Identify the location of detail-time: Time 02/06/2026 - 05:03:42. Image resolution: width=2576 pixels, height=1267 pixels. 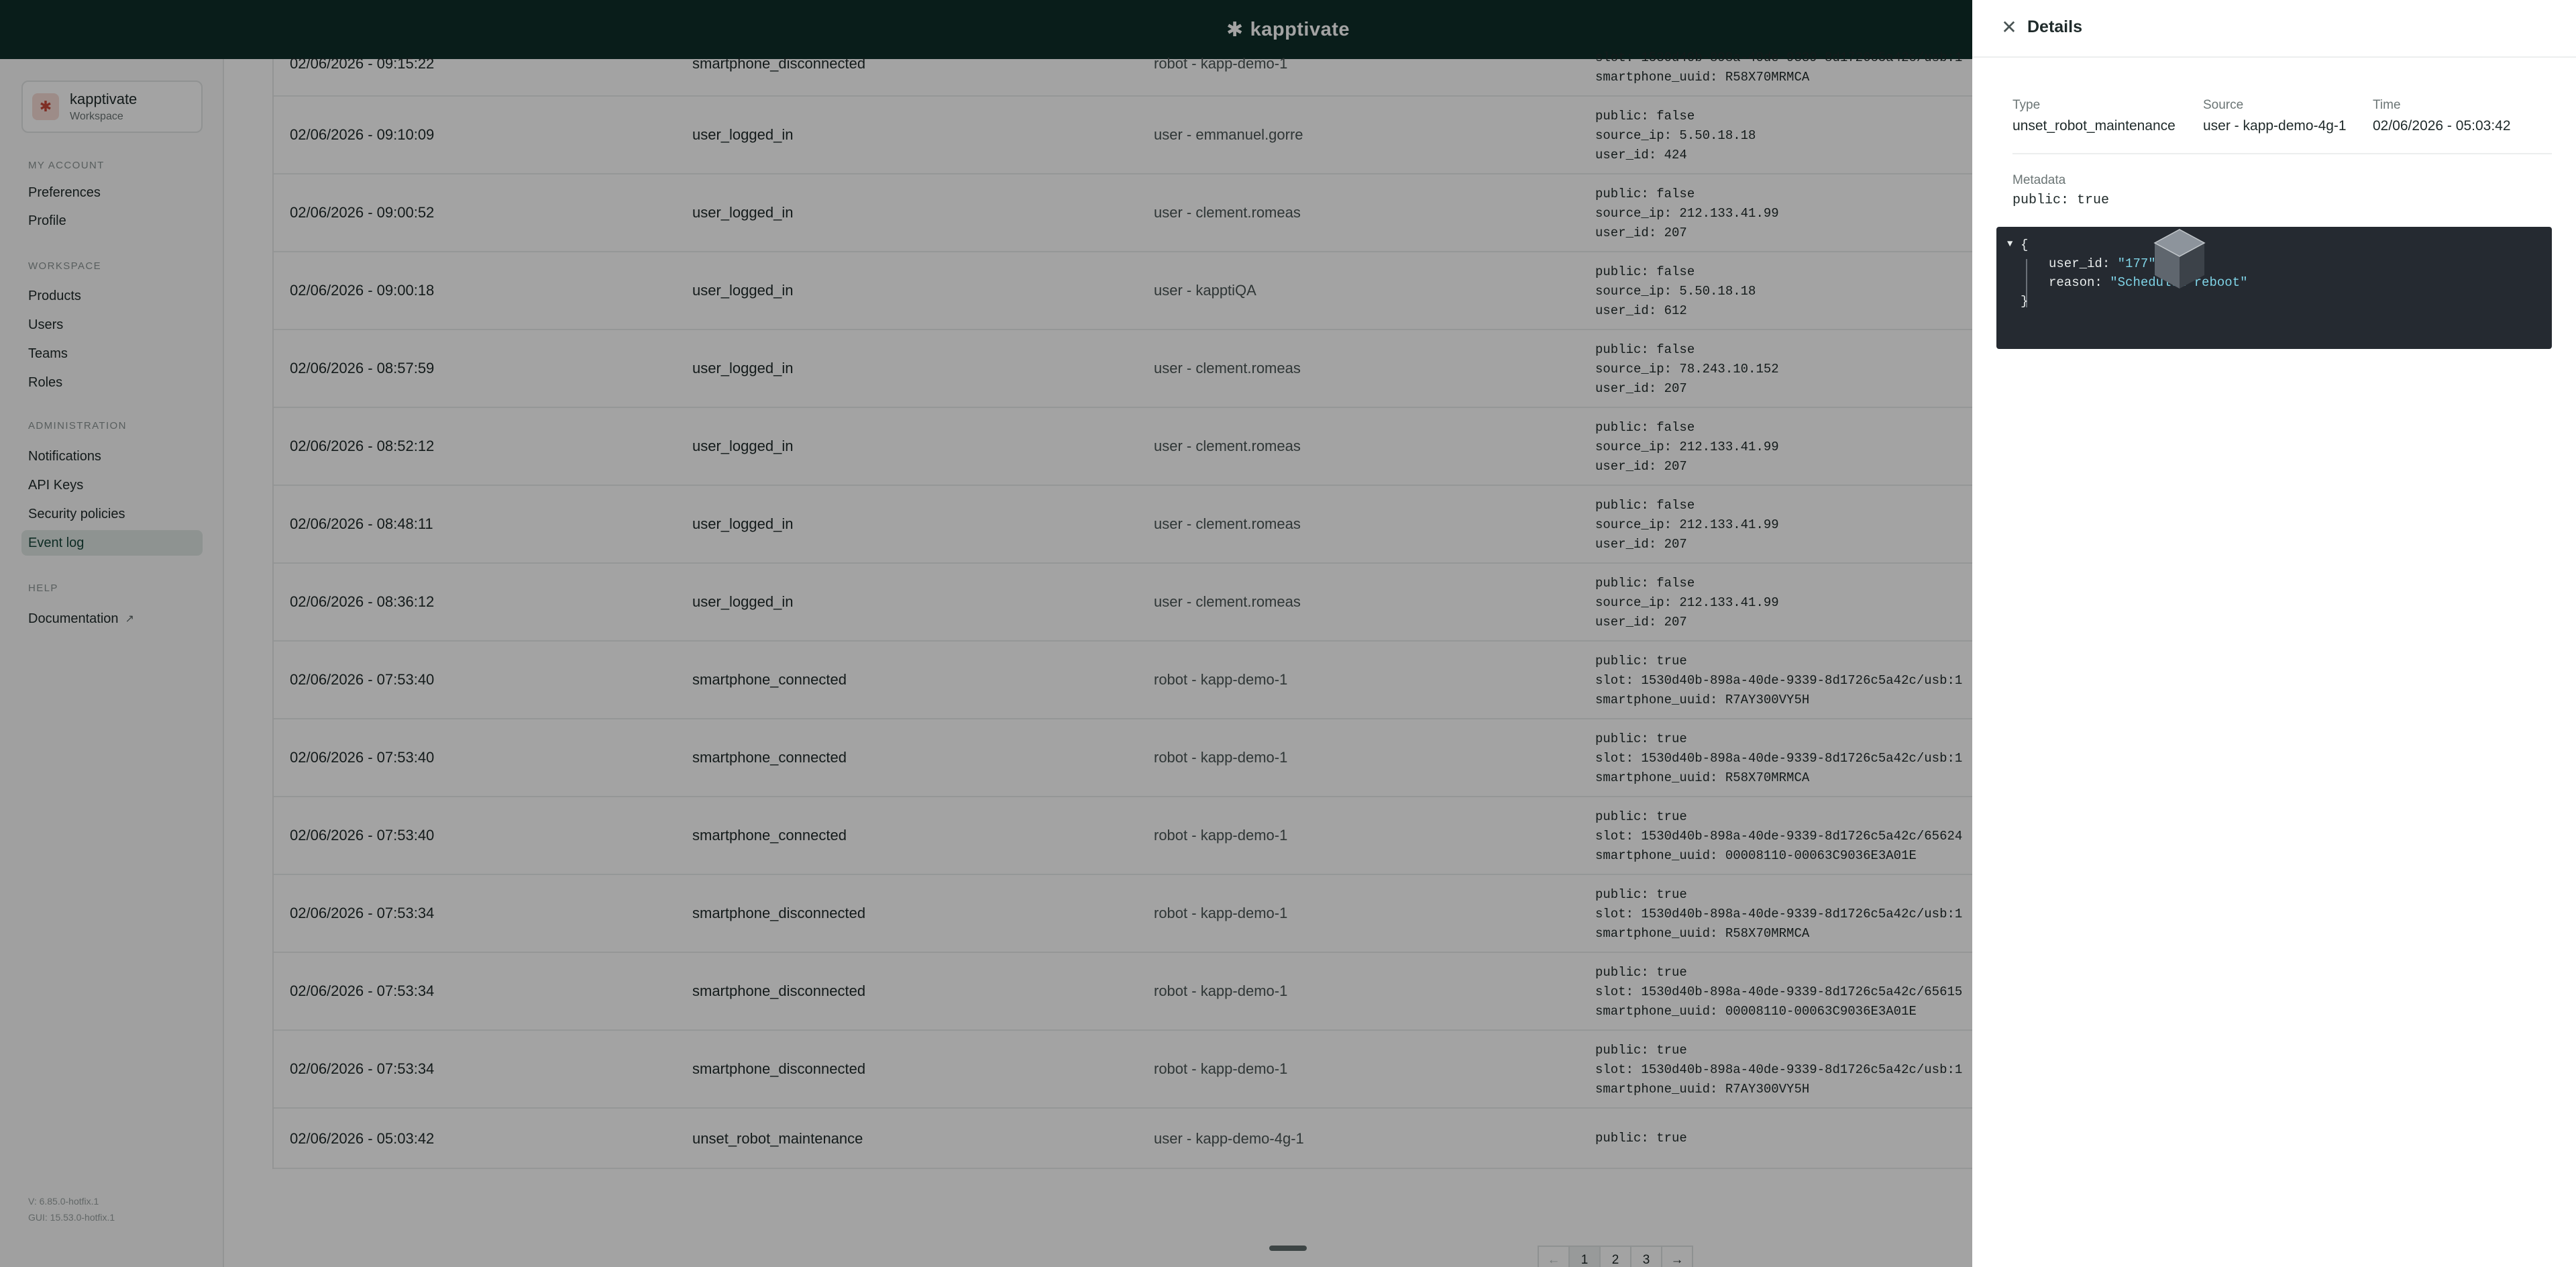
(2442, 116).